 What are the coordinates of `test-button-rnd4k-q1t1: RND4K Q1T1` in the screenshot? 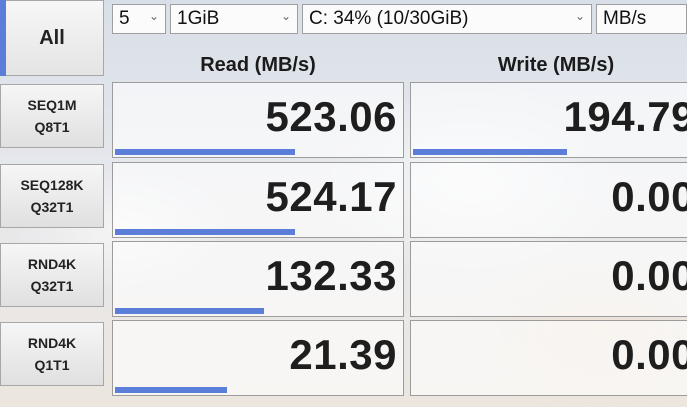 It's located at (52, 354).